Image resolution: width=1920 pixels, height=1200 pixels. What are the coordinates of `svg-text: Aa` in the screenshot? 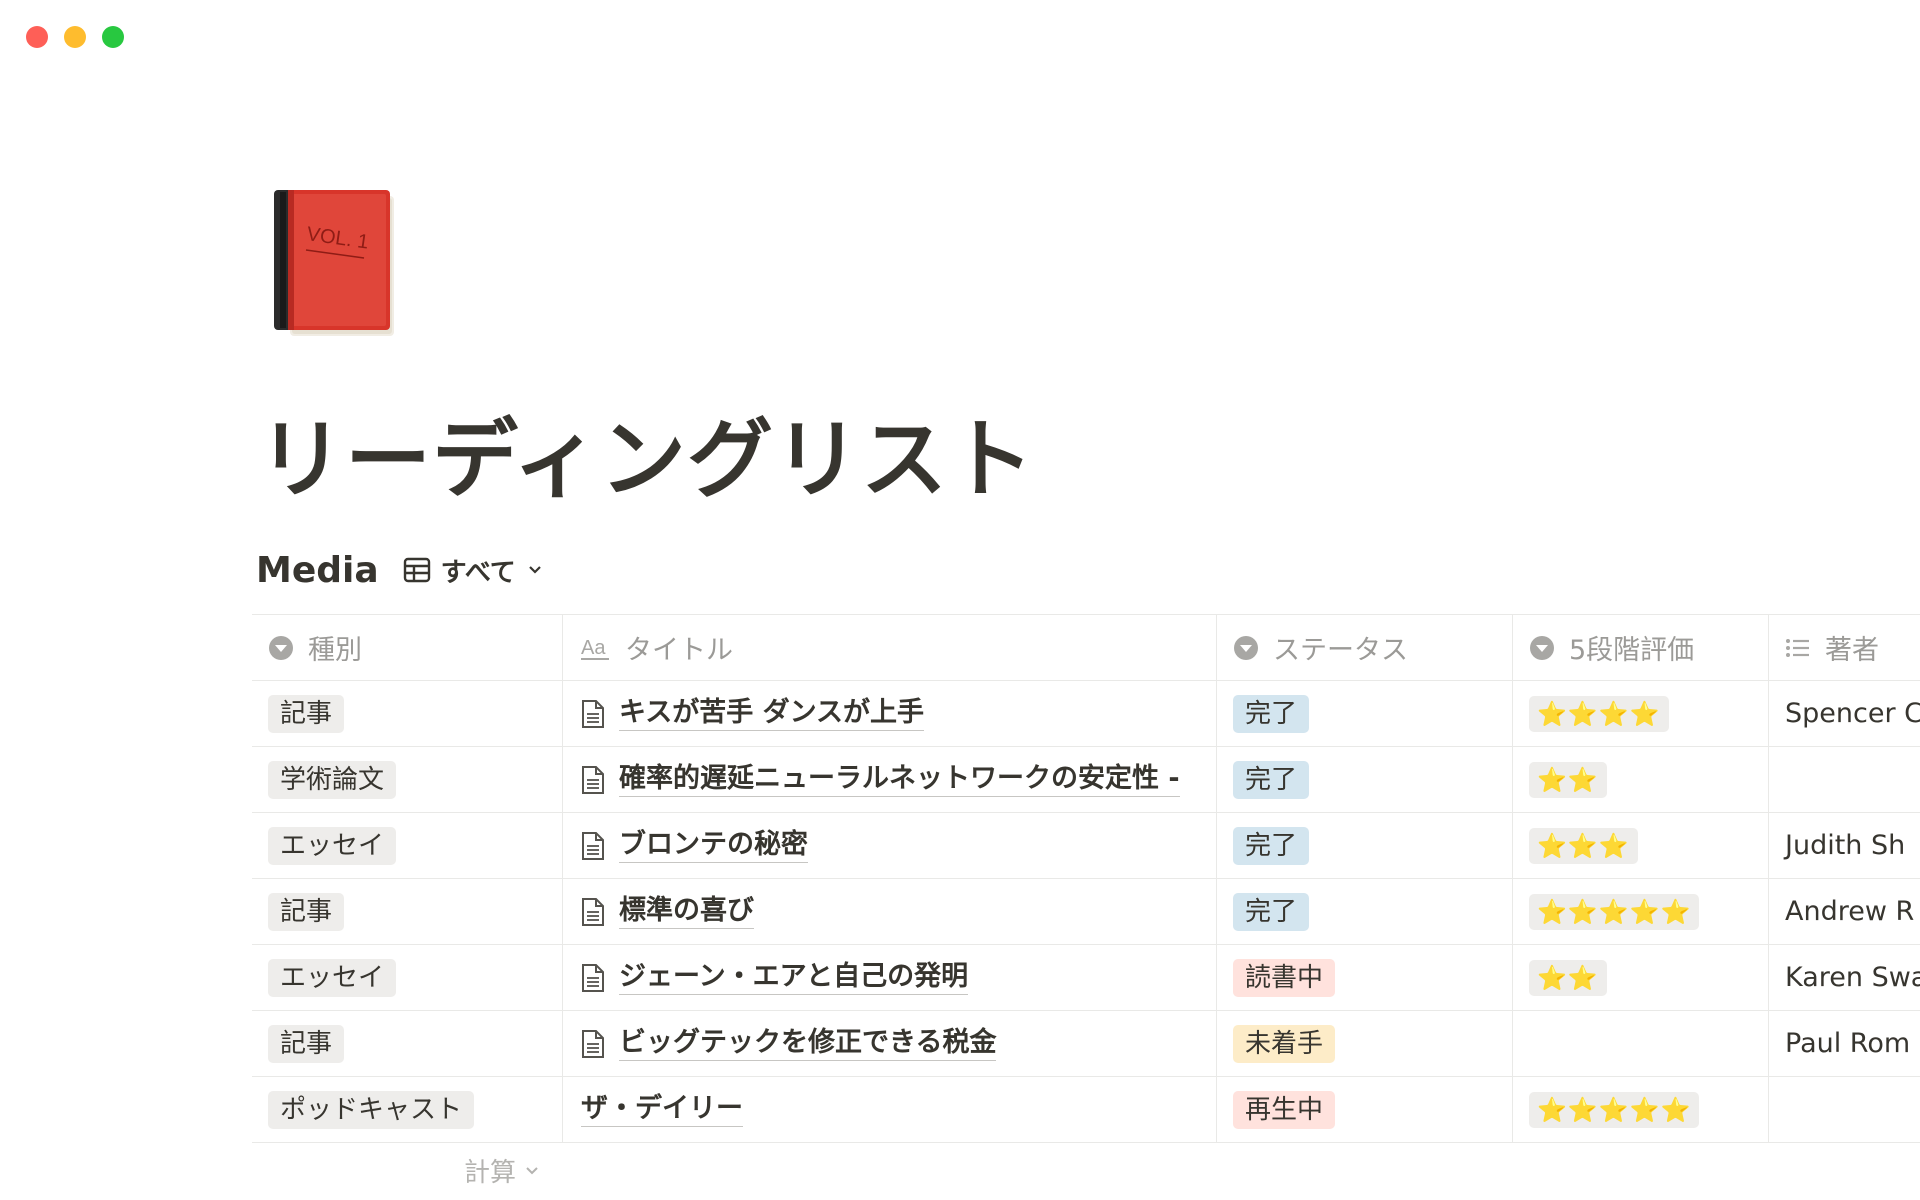 It's located at (593, 648).